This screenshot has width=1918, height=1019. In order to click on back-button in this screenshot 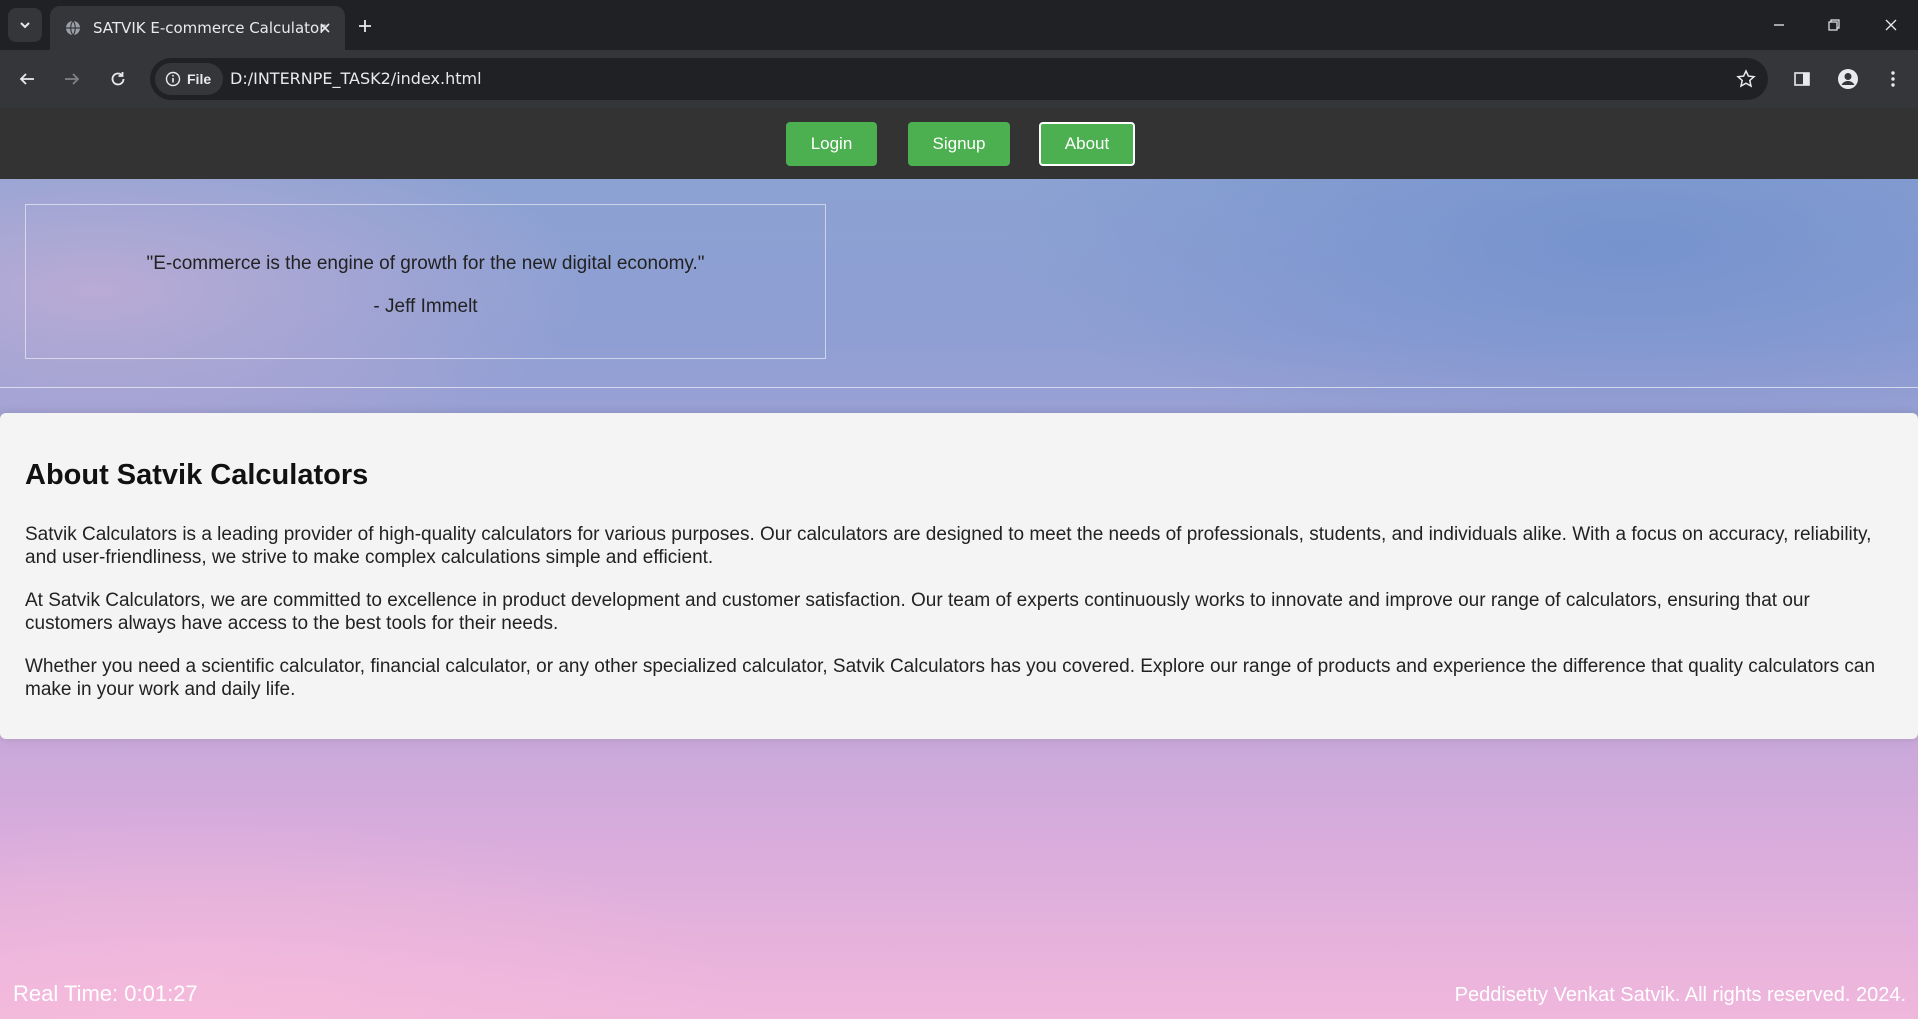, I will do `click(27, 79)`.